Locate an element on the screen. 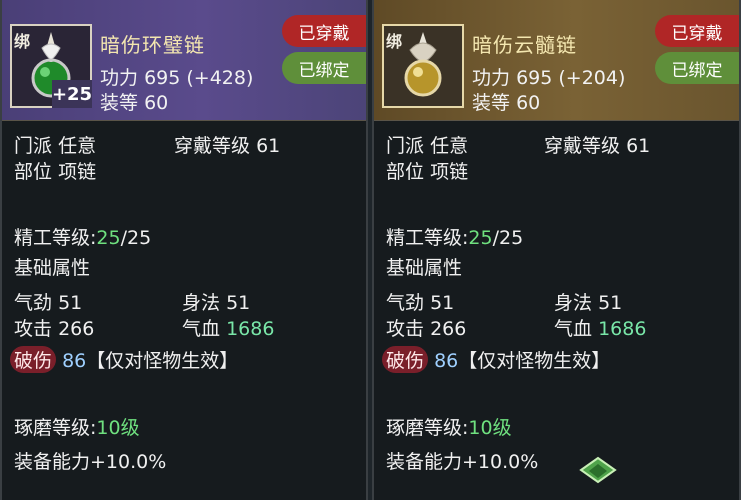  power-stat: 功力 695 (+428) is located at coordinates (176, 76).